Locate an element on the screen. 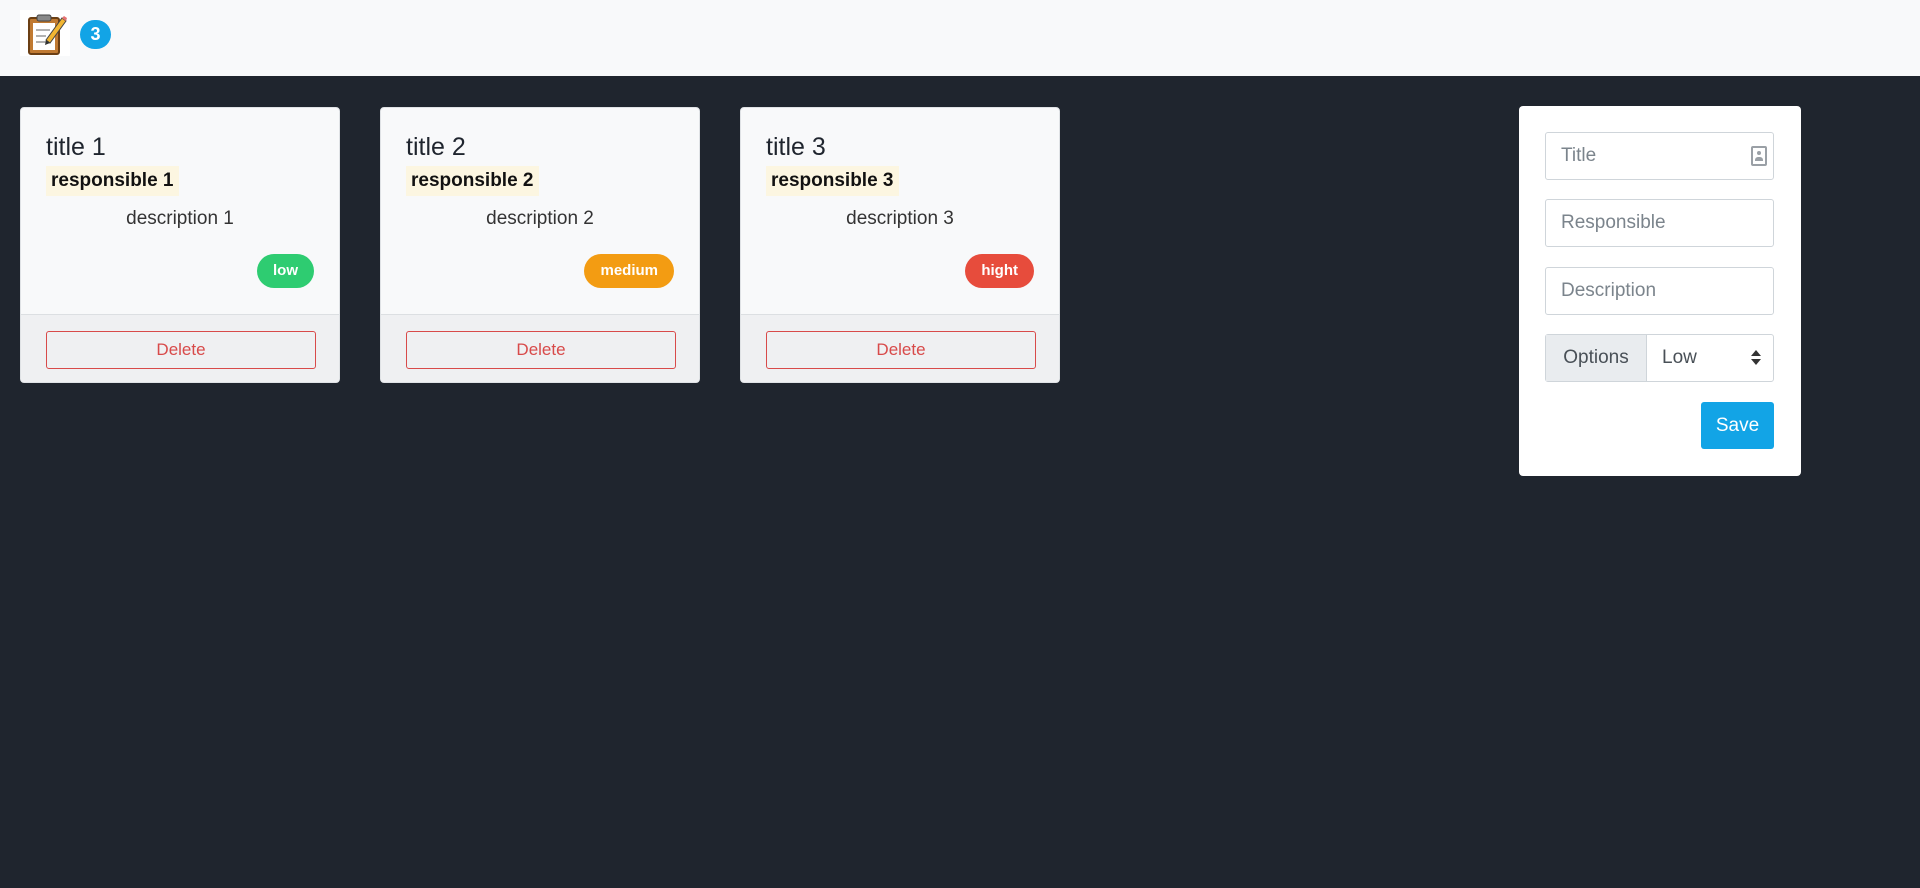 This screenshot has width=1920, height=888. title-placeholder: Title is located at coordinates (1579, 155).